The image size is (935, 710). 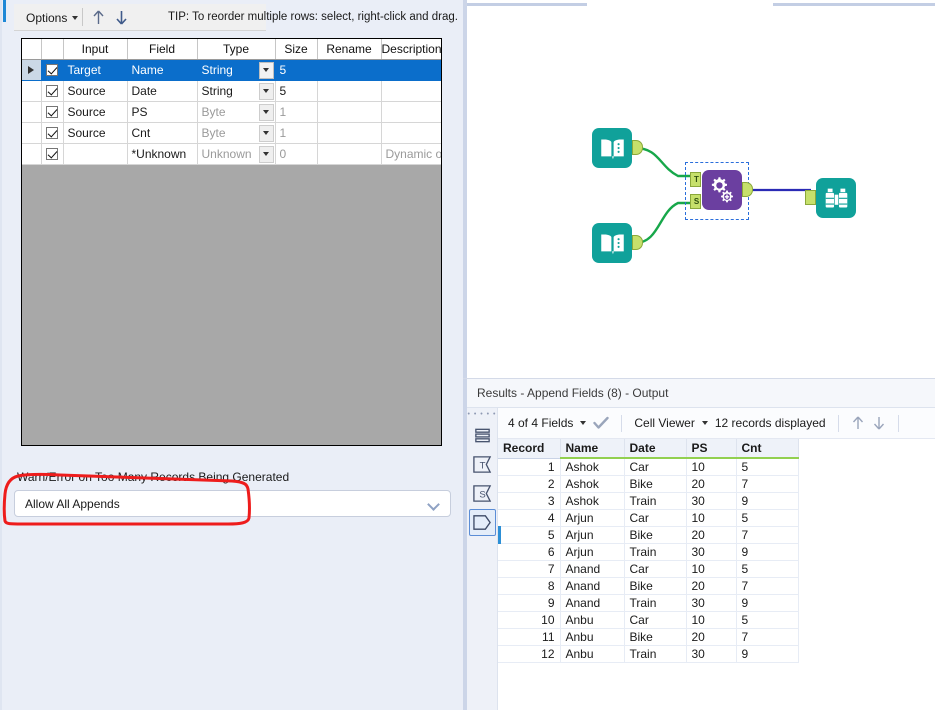 I want to click on field-grid-row: Source Cnt Byte 1, so click(x=231, y=133).